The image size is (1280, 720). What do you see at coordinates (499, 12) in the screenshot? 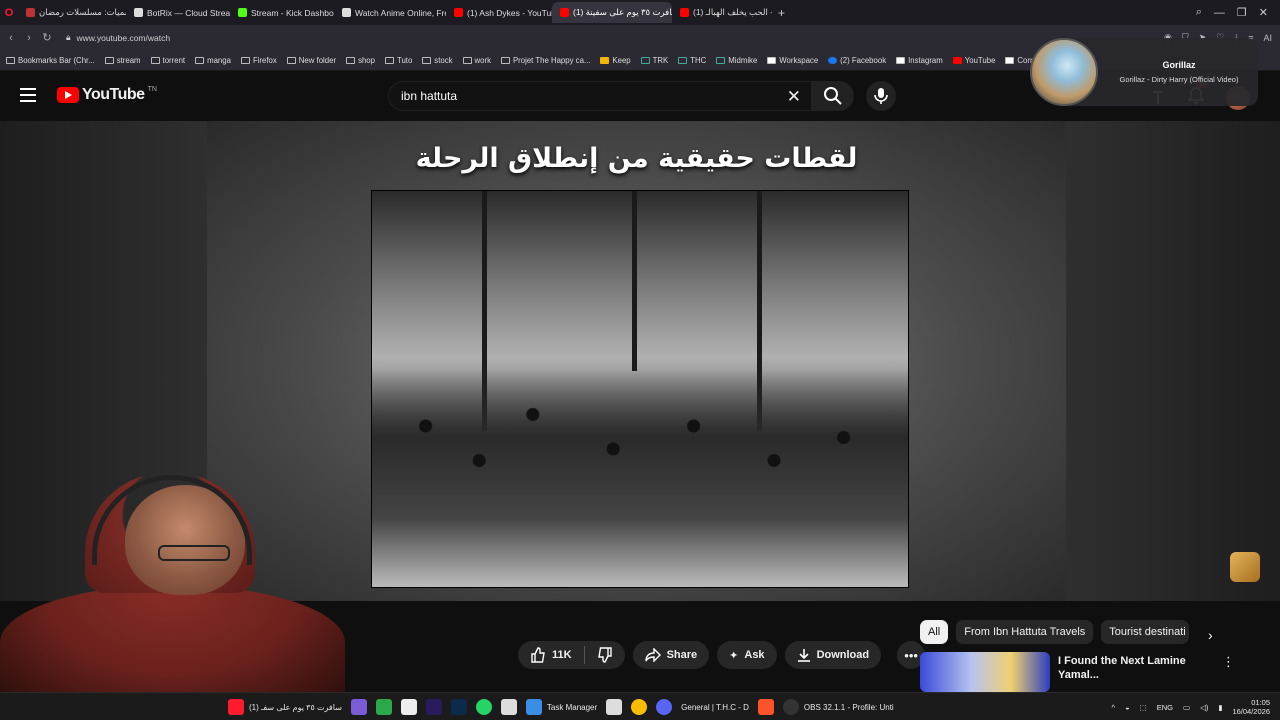
I see `browser-tab: (1) Ash Dykes - YouTube` at bounding box center [499, 12].